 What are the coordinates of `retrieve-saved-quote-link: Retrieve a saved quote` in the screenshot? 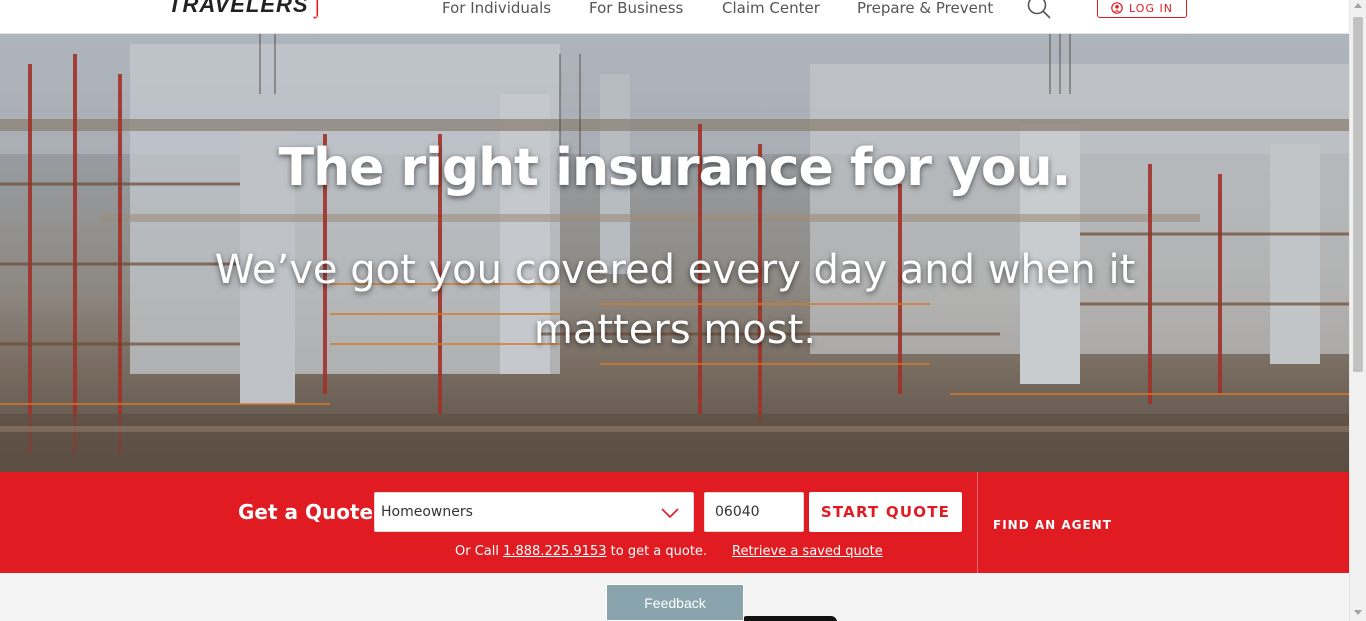 It's located at (807, 551).